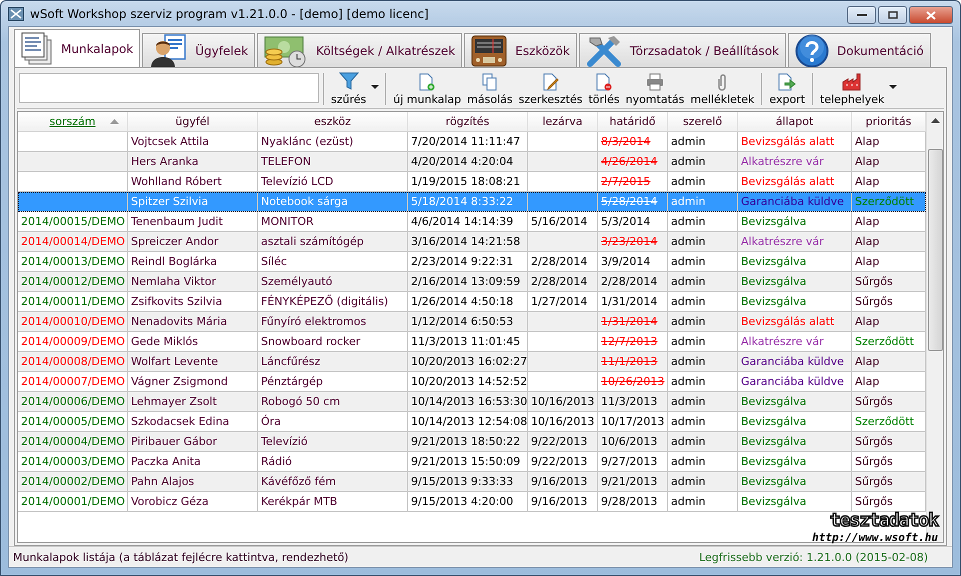 The width and height of the screenshot is (961, 576). Describe the element at coordinates (193, 121) in the screenshot. I see `column-header: ügyfél` at that location.